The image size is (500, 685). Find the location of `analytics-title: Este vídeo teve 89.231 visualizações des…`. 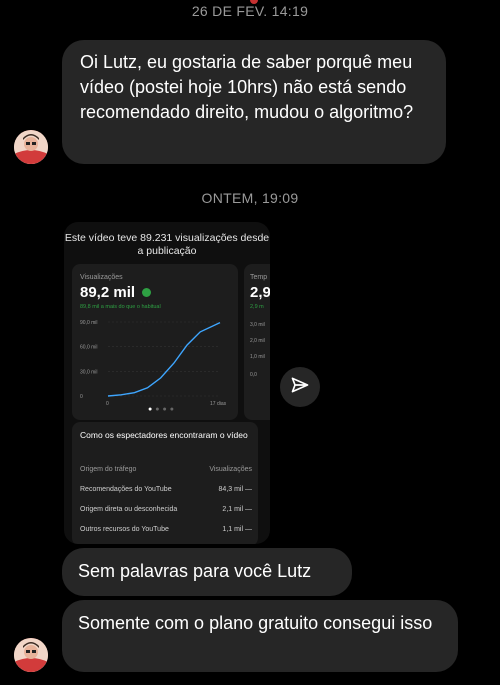

analytics-title: Este vídeo teve 89.231 visualizações des… is located at coordinates (167, 244).